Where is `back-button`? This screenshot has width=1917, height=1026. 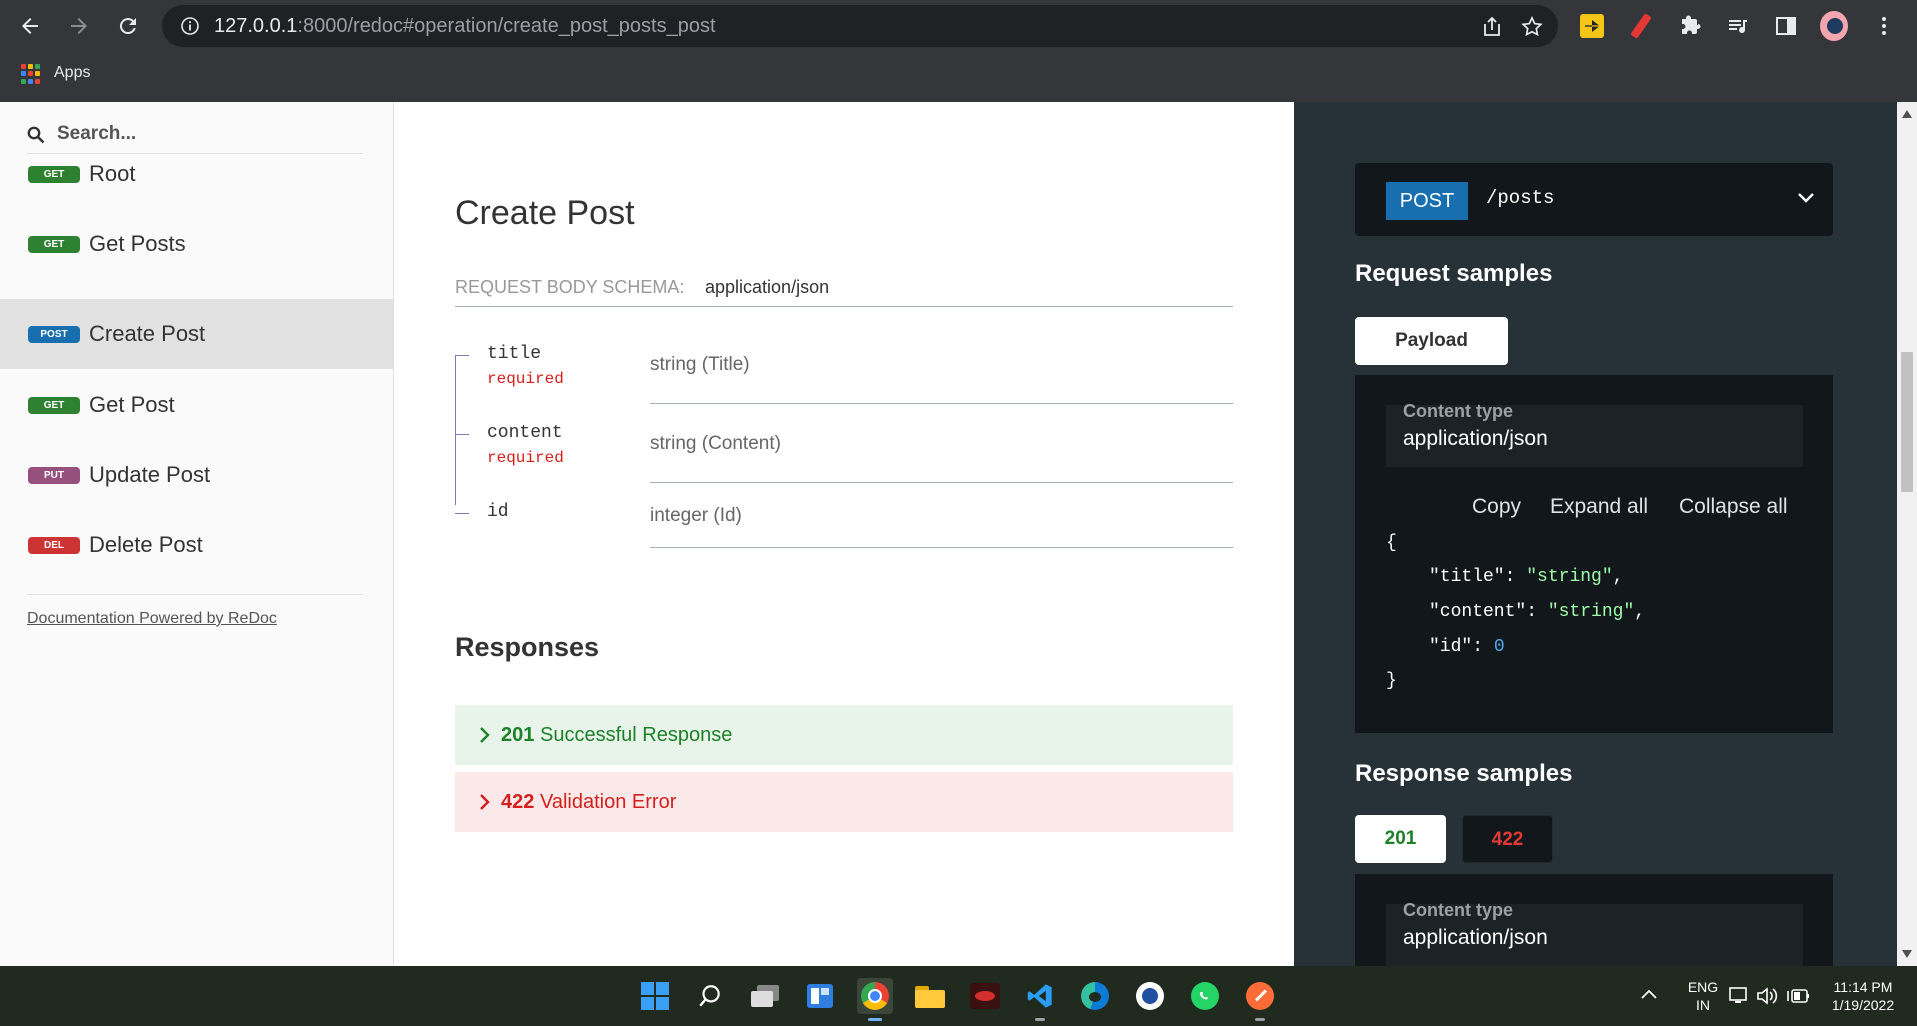
back-button is located at coordinates (30, 26).